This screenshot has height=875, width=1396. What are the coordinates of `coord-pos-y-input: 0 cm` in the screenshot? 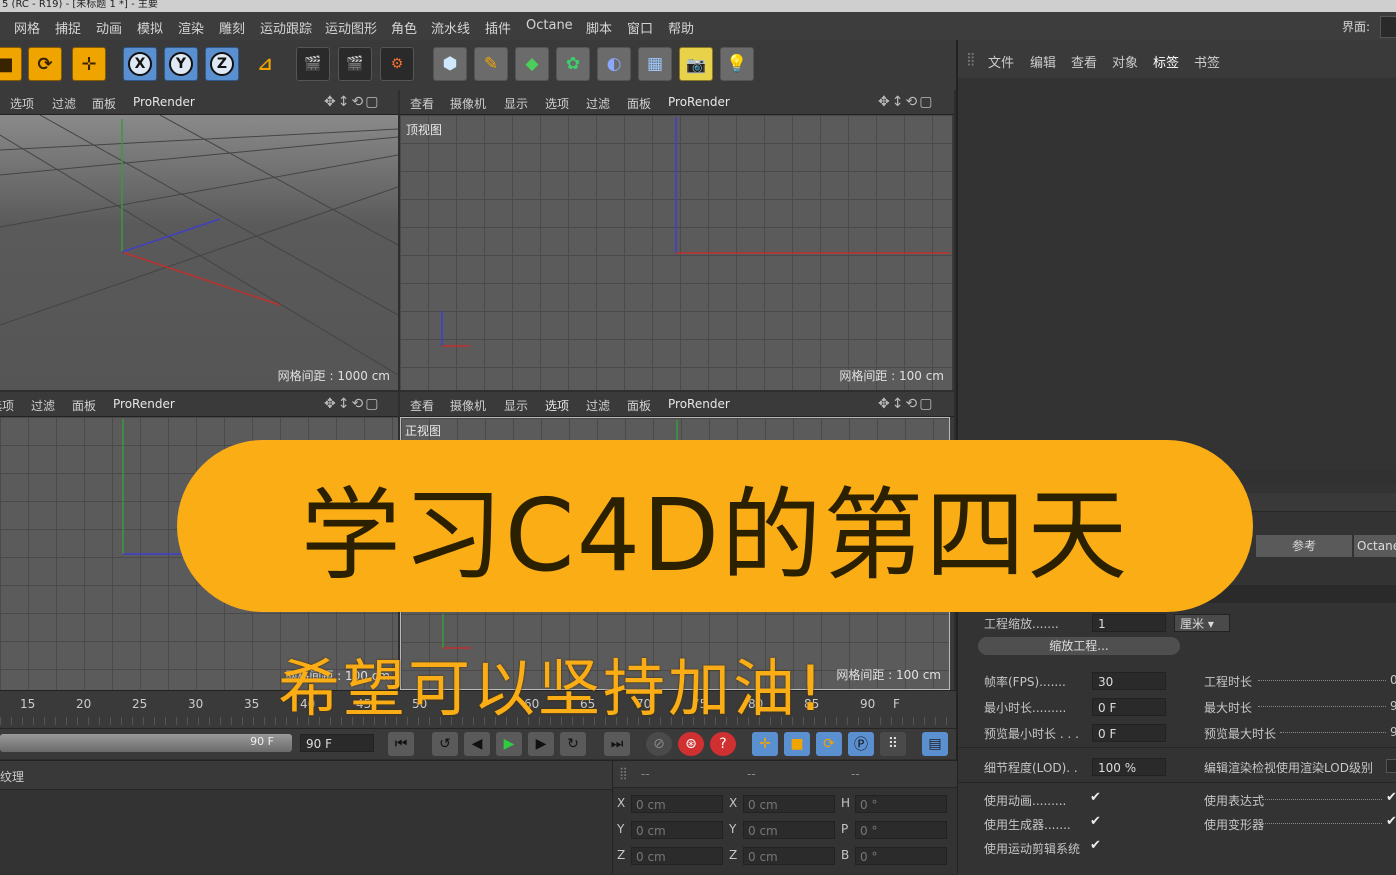 It's located at (677, 830).